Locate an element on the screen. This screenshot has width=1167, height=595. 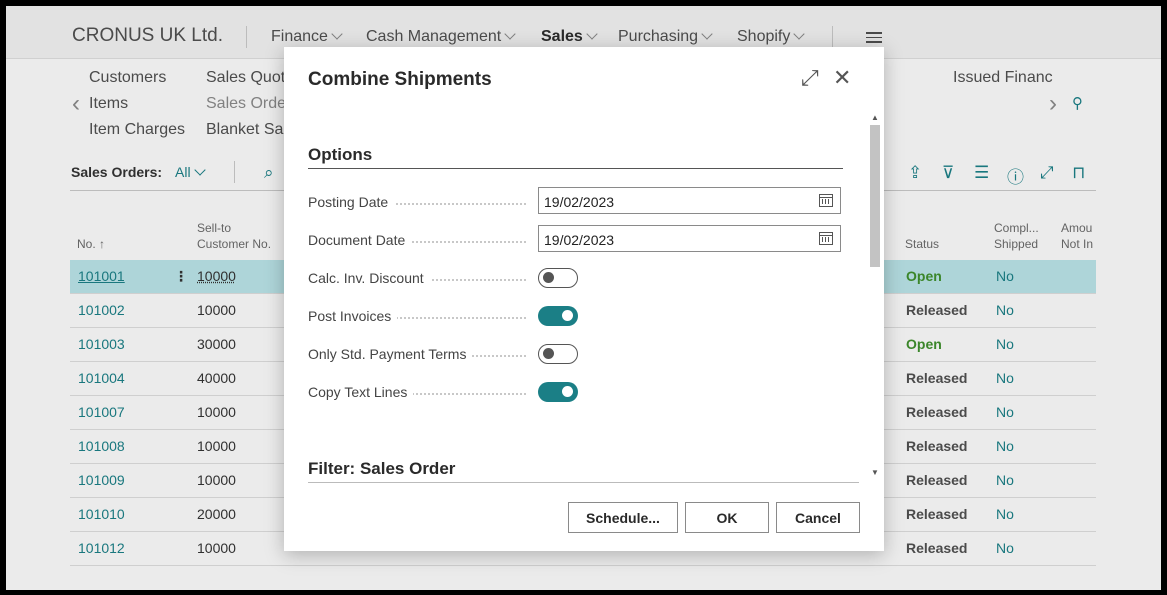
toggle-label: Calc. Inv. Discount is located at coordinates (417, 278).